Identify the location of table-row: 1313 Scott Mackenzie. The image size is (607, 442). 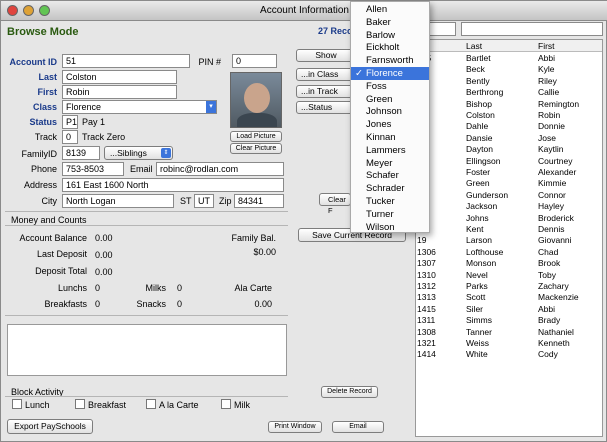
(509, 297).